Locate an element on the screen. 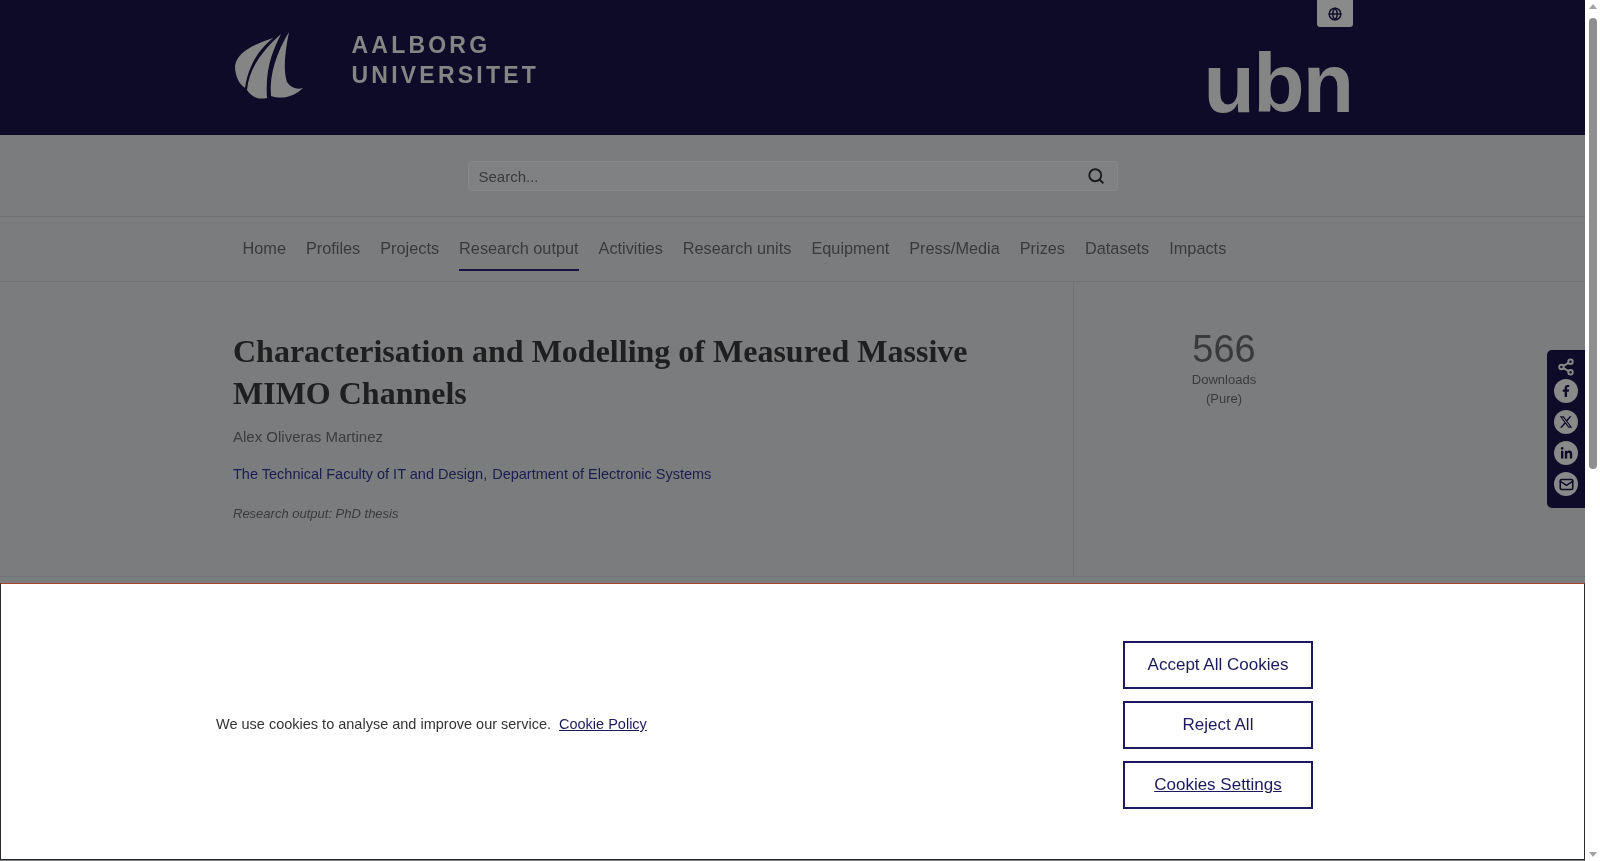 The image size is (1600, 861). language-button is located at coordinates (1334, 13).